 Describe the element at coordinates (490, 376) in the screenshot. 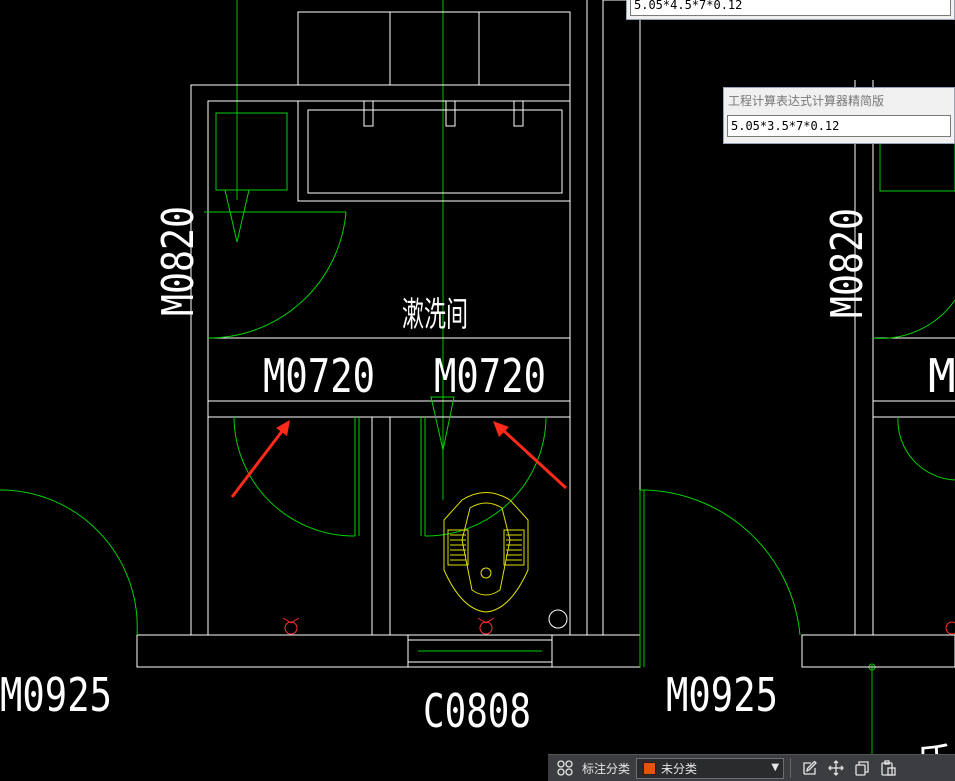

I see `door-label-inner-right: M0720` at that location.